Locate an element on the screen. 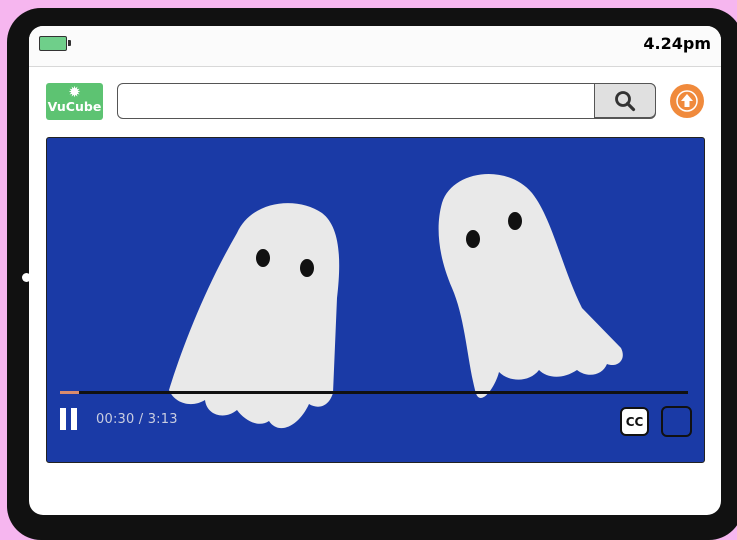 This screenshot has height=540, width=737. logo-text: VuCube is located at coordinates (74, 106).